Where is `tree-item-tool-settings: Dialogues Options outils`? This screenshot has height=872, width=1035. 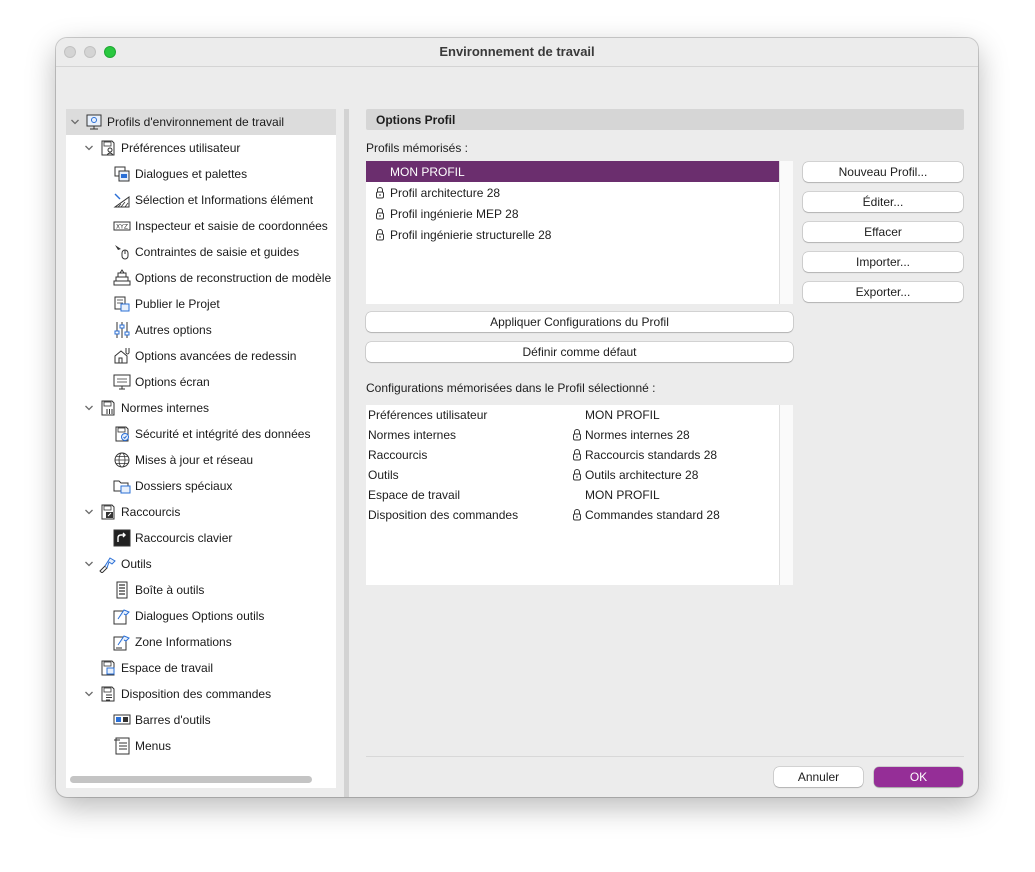
tree-item-tool-settings: Dialogues Options outils is located at coordinates (201, 616).